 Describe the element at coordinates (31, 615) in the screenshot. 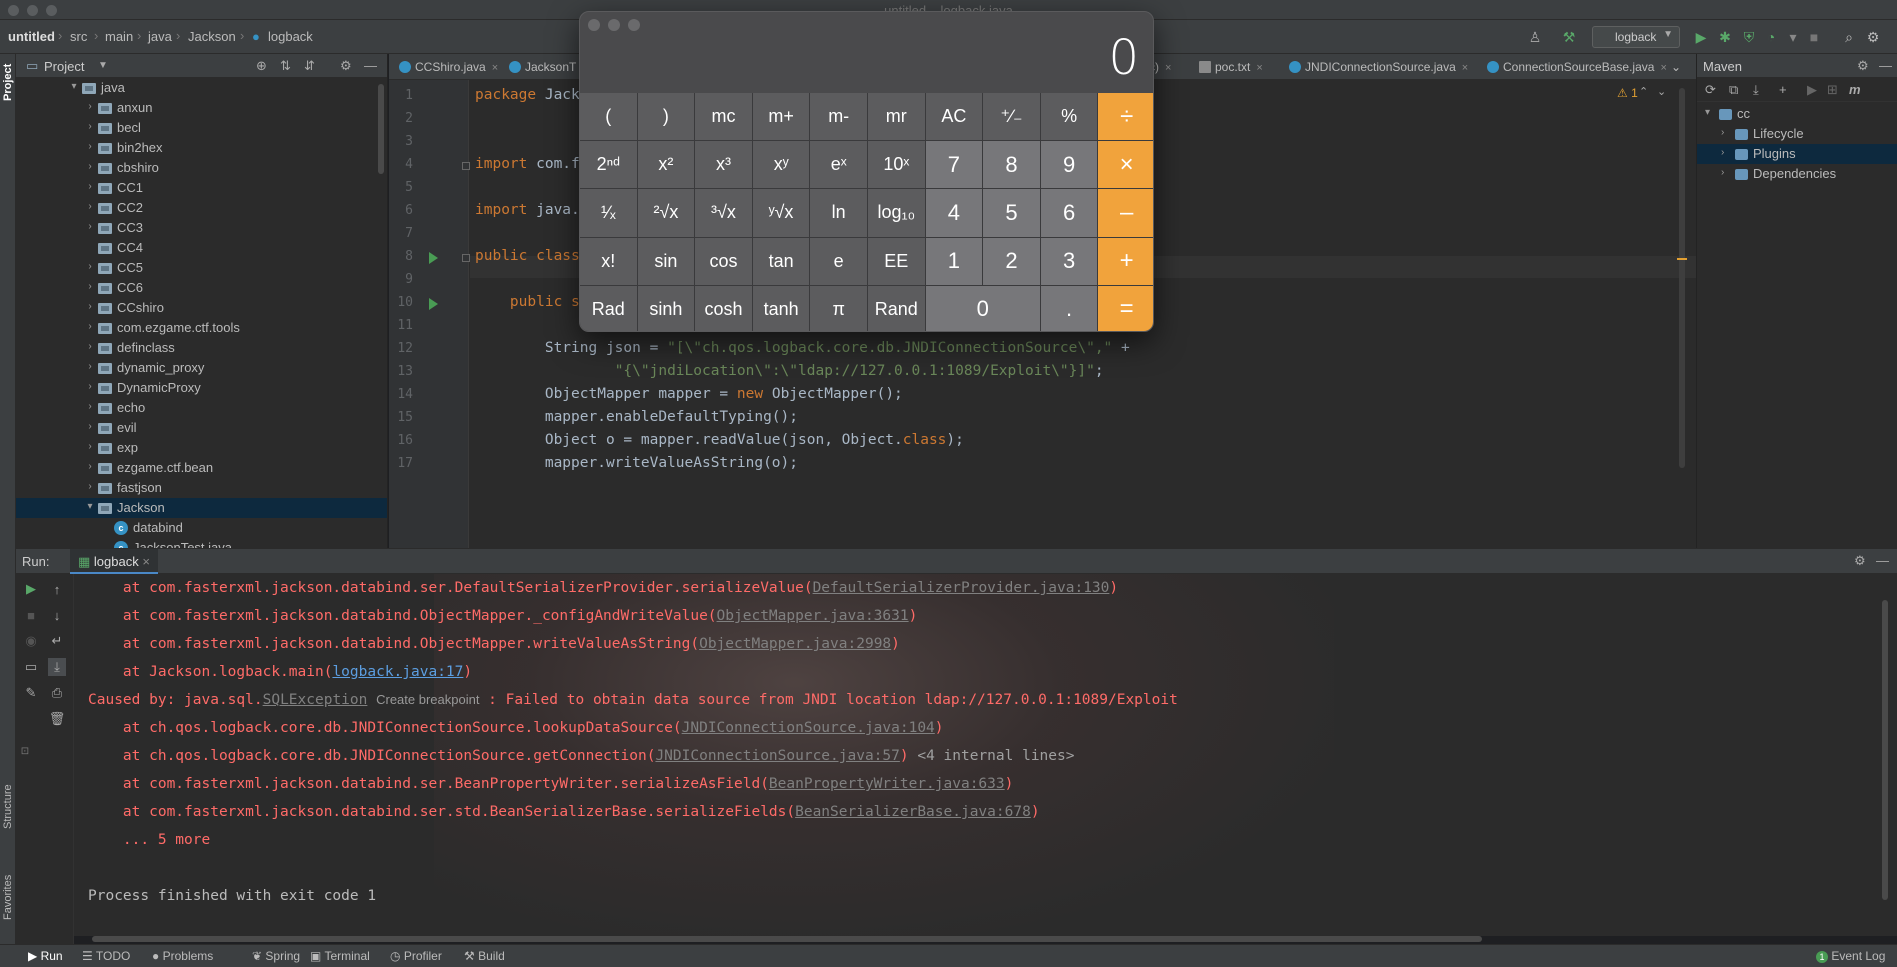

I see `stop-icon: ■` at that location.